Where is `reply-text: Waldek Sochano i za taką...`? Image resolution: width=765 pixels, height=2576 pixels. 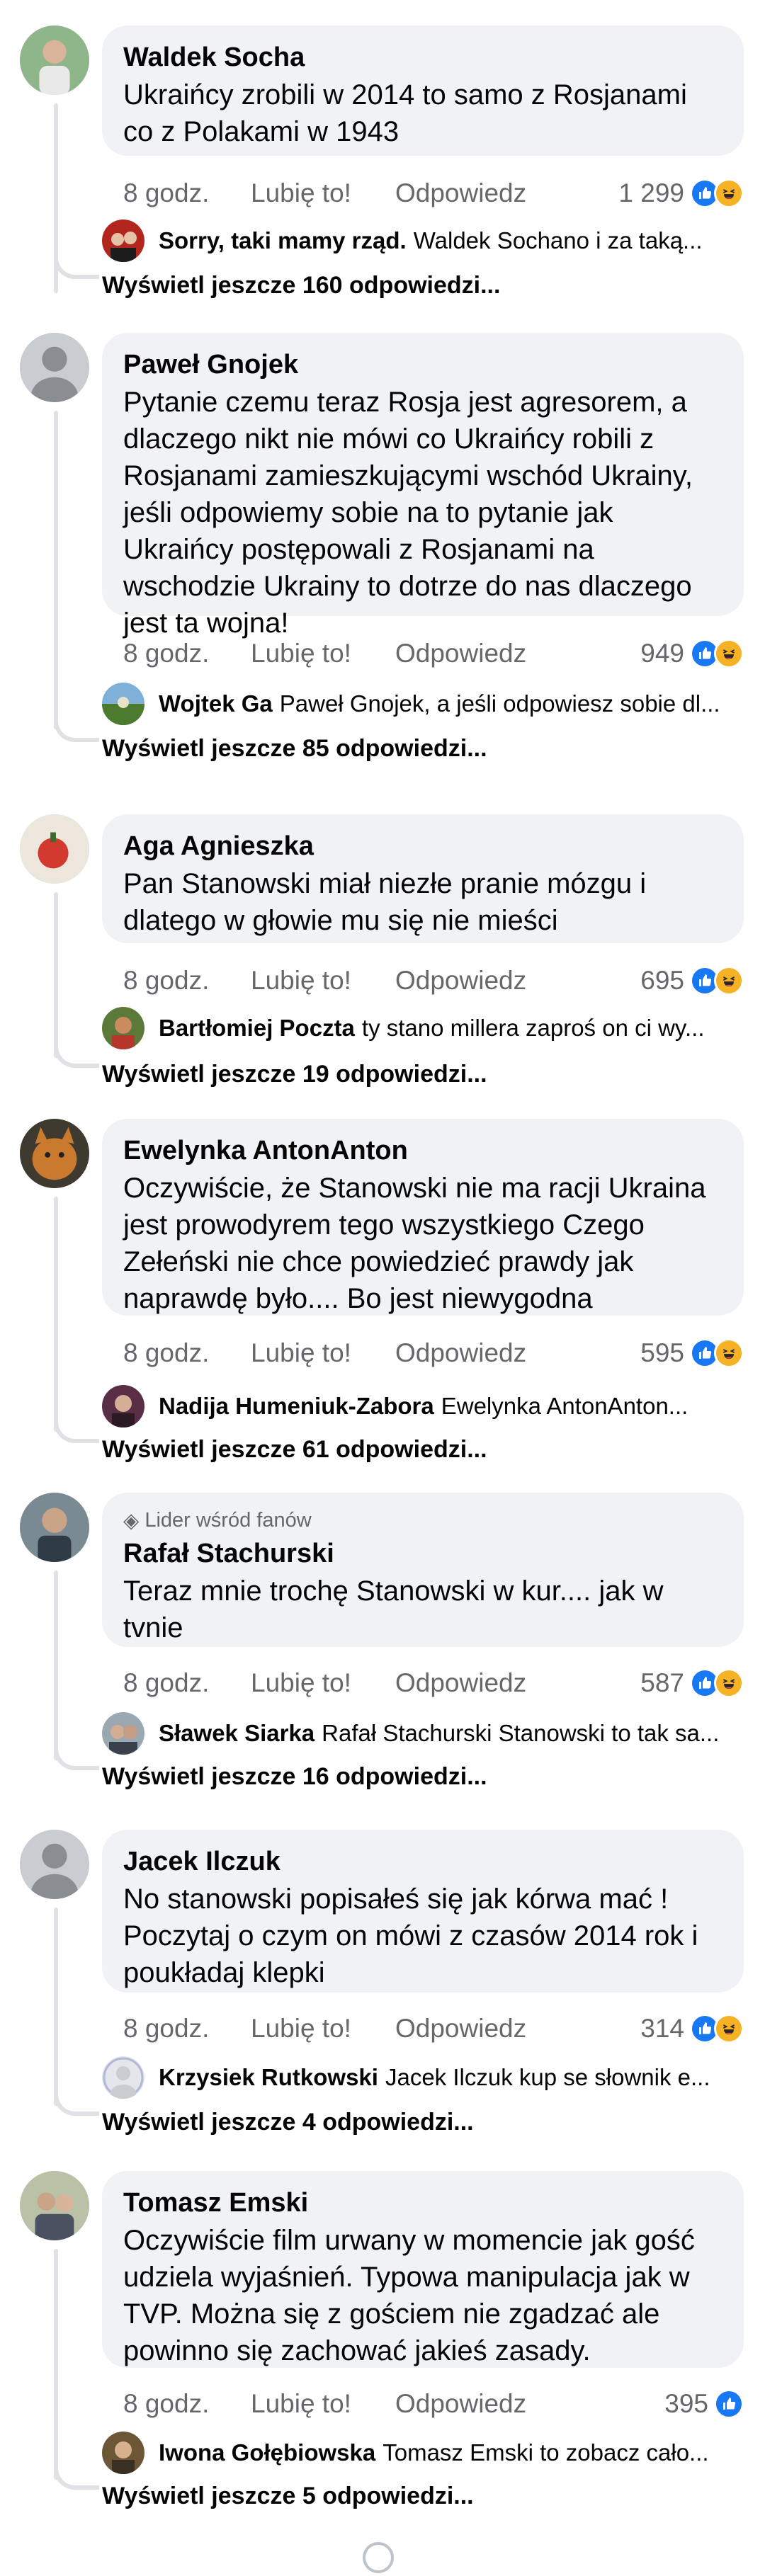
reply-text: Waldek Sochano i za taką... is located at coordinates (558, 240).